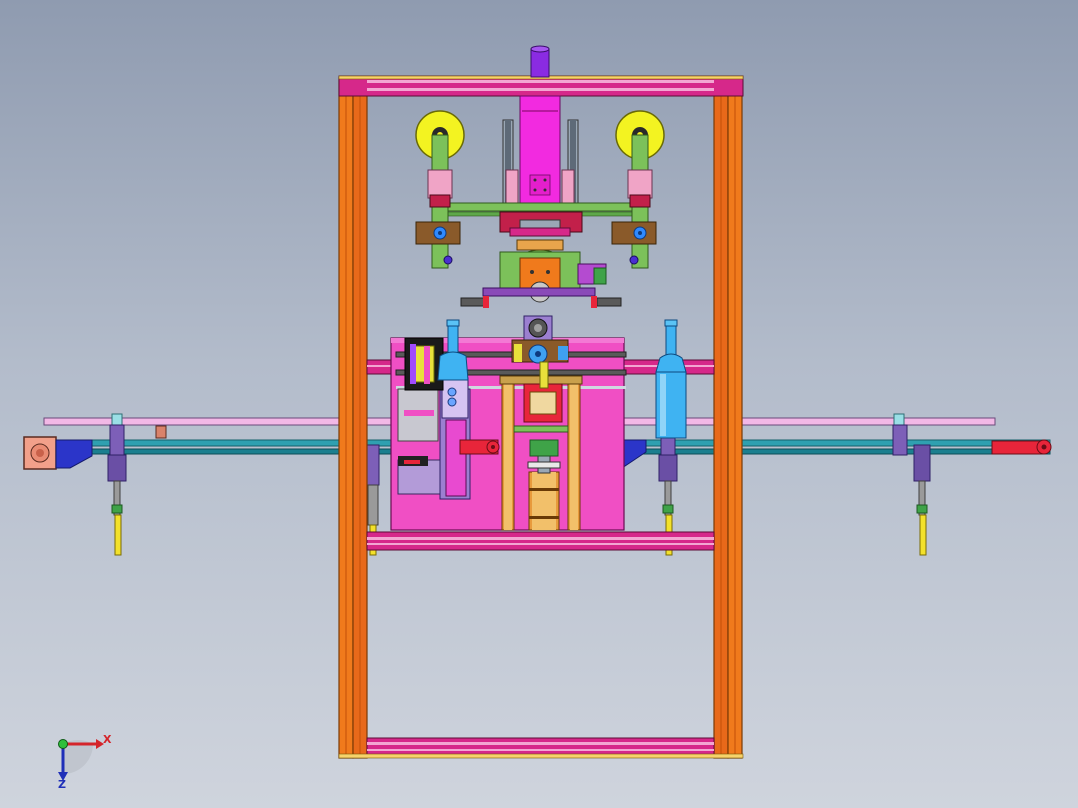  What do you see at coordinates (640, 184) in the screenshot?
I see `right-arm-block` at bounding box center [640, 184].